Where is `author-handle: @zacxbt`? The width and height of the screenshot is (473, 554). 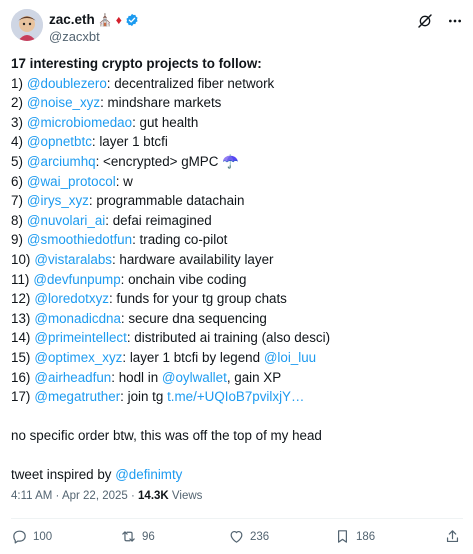 author-handle: @zacxbt is located at coordinates (74, 36).